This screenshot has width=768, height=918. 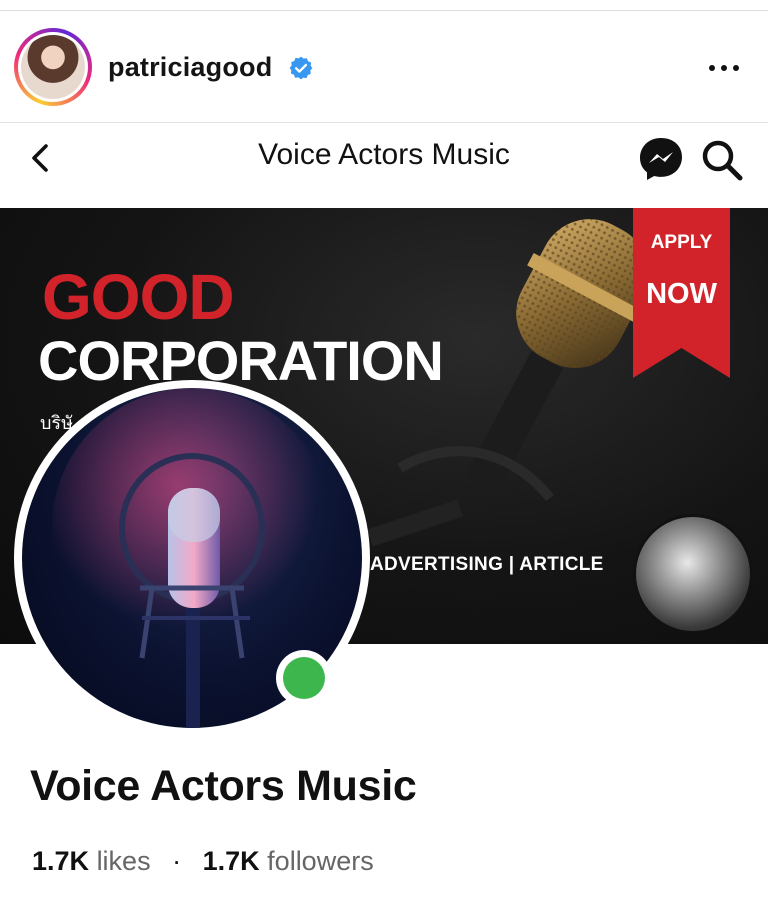 I want to click on ribbon-text-apply: APPLY, so click(x=681, y=242).